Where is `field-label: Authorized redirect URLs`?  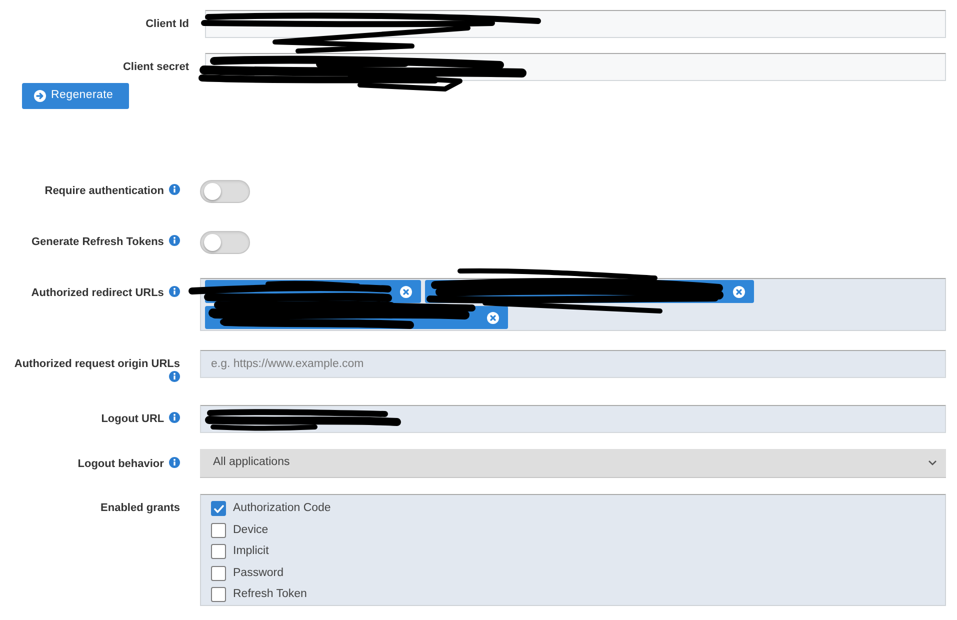
field-label: Authorized redirect URLs is located at coordinates (97, 293).